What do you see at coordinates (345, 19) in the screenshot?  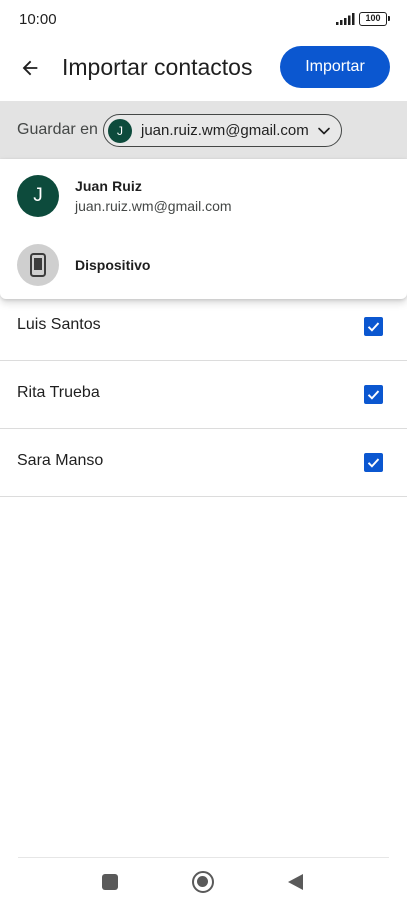 I see `signal-icon` at bounding box center [345, 19].